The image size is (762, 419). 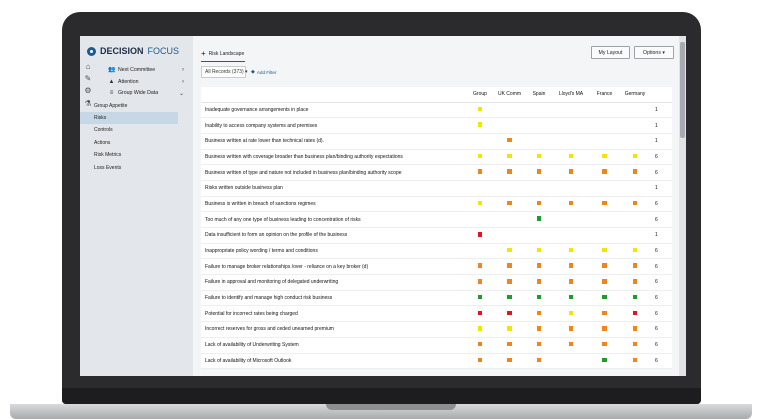 I want to click on sidebar-item-next-committee: 👥 Next Committee ›, so click(x=150, y=70).